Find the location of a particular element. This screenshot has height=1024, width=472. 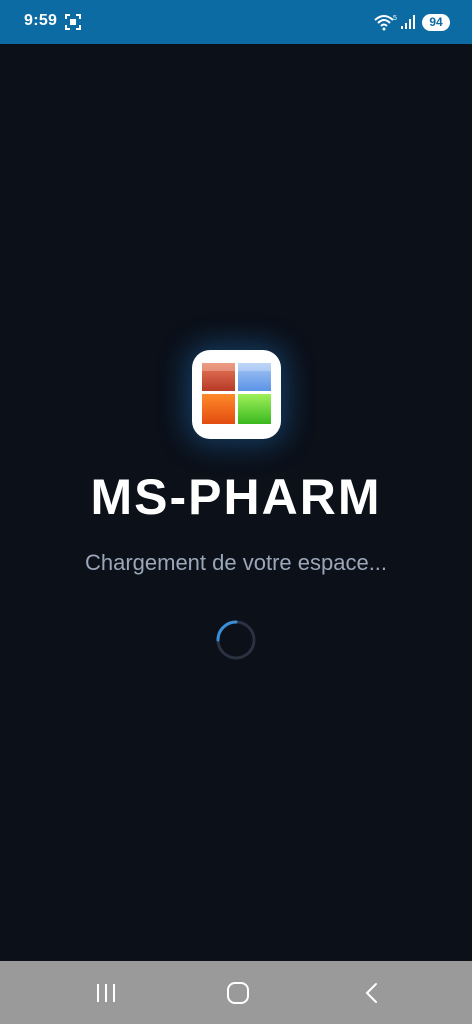

home-icon is located at coordinates (238, 993).